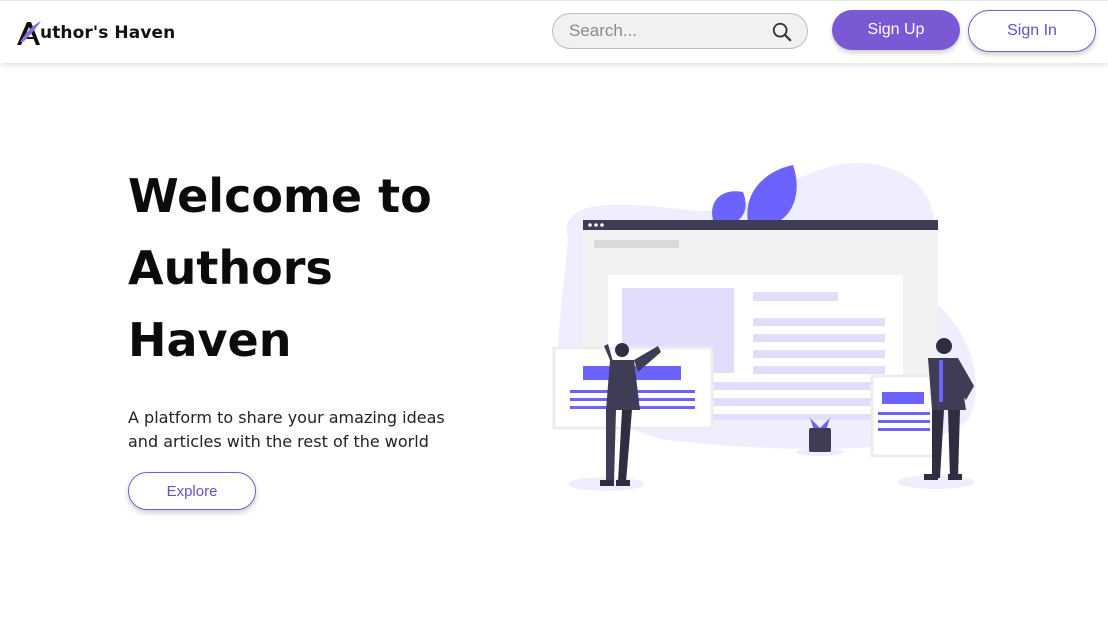 The width and height of the screenshot is (1108, 630). I want to click on hero-title: Welcome to Authors Haven, so click(280, 268).